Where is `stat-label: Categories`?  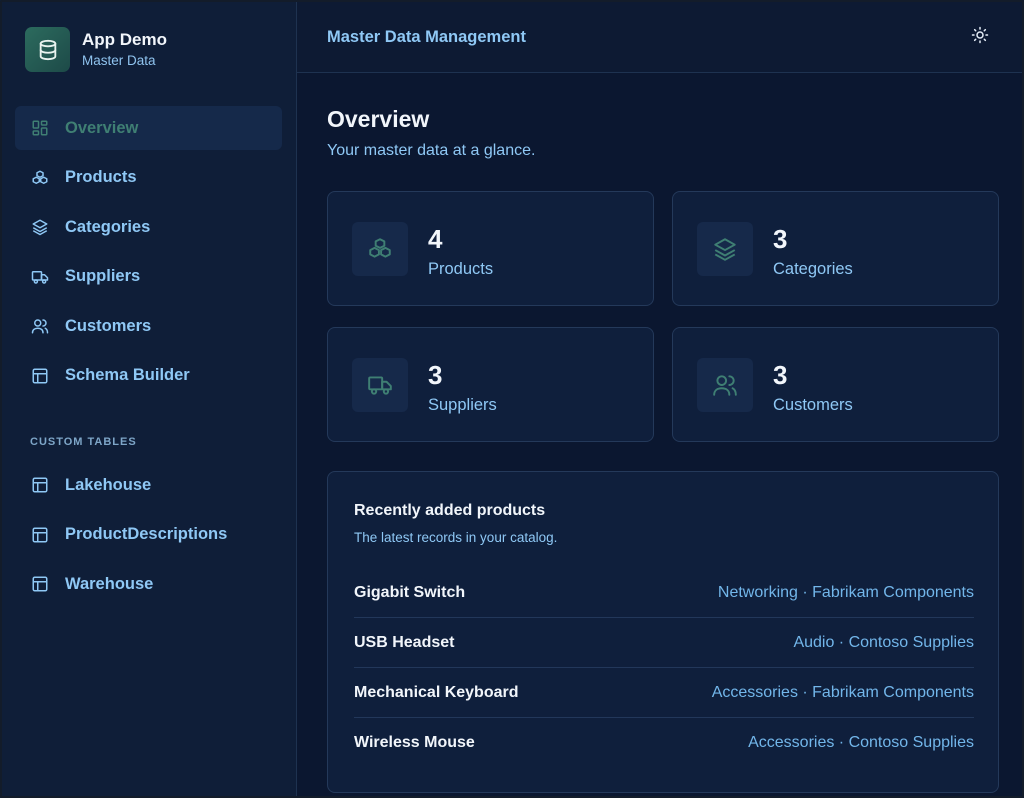
stat-label: Categories is located at coordinates (813, 269).